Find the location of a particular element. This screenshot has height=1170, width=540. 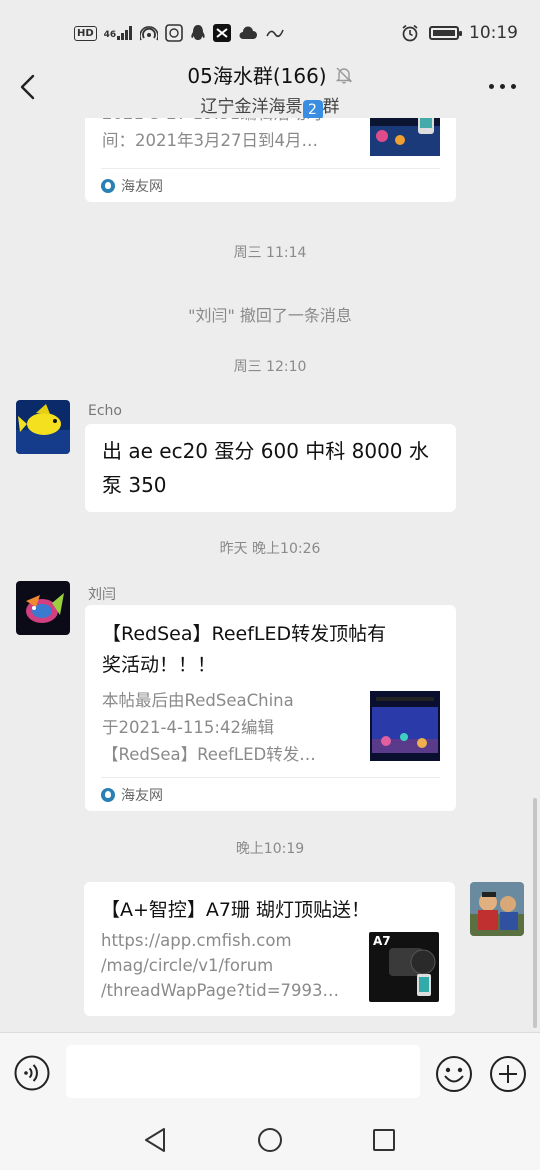

group-number-badge: 2 is located at coordinates (312, 110).